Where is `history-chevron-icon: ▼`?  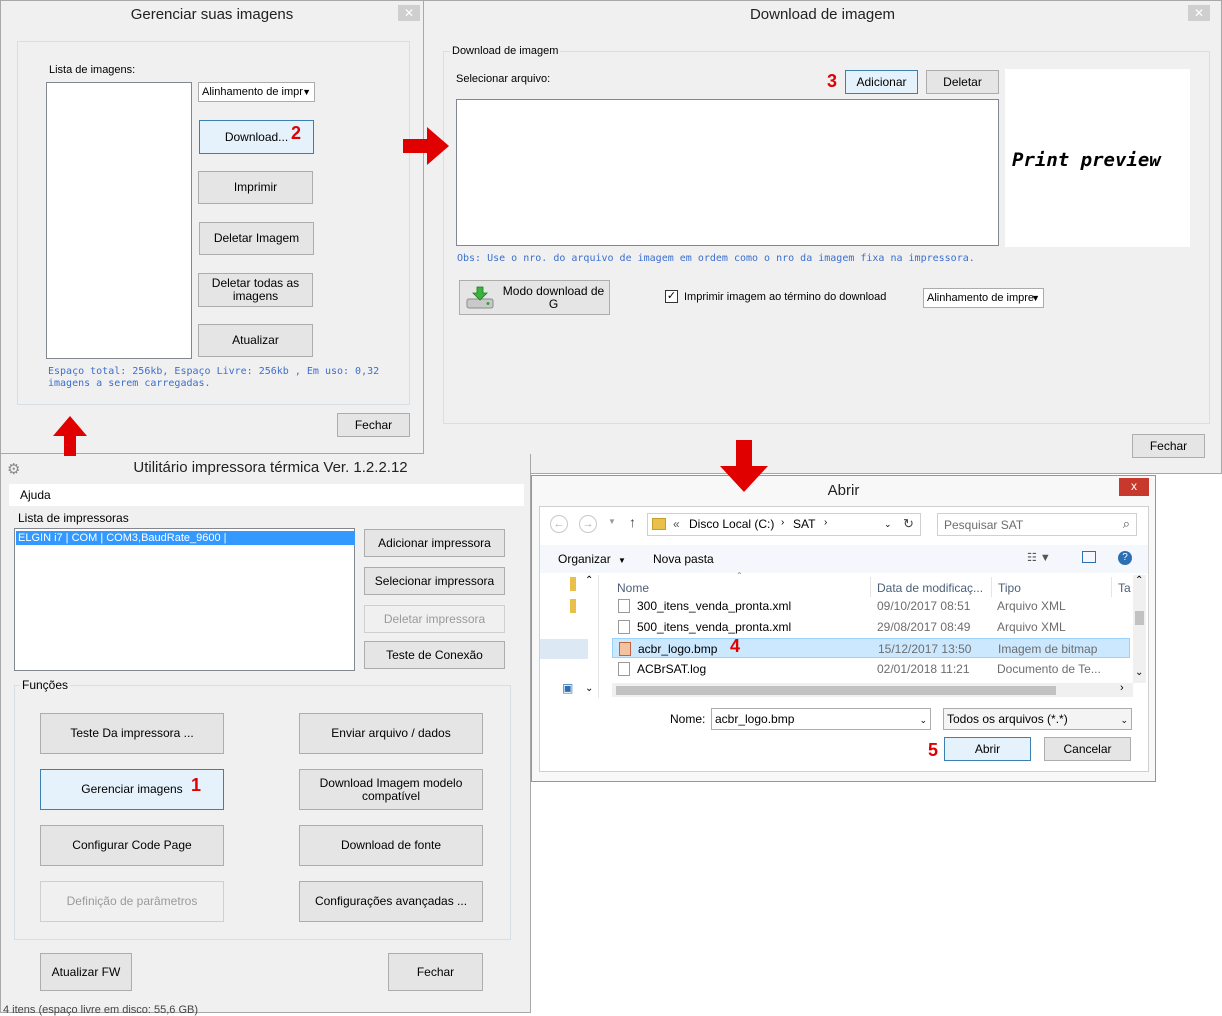
history-chevron-icon: ▼ is located at coordinates (612, 521).